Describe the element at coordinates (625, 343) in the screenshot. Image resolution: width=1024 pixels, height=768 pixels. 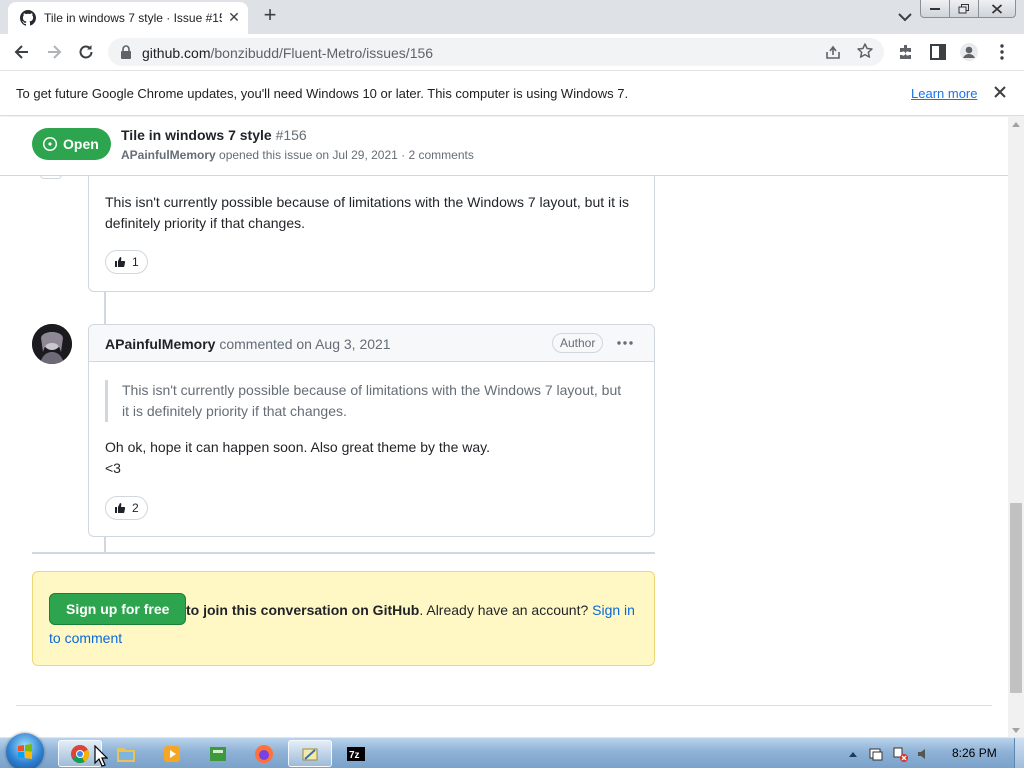
I see `kebab-icon` at that location.